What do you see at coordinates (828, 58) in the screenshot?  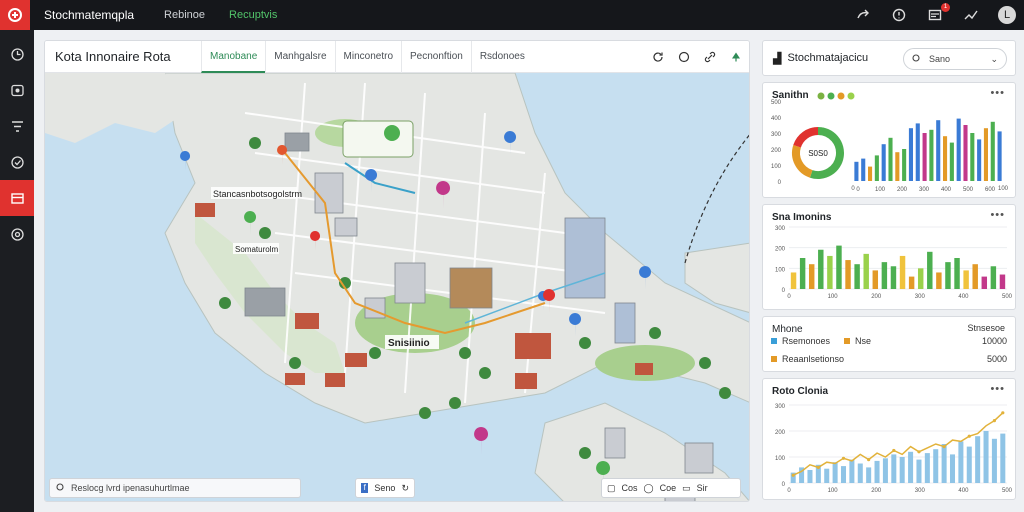 I see `right-panel-title: Stochmatajacicu` at bounding box center [828, 58].